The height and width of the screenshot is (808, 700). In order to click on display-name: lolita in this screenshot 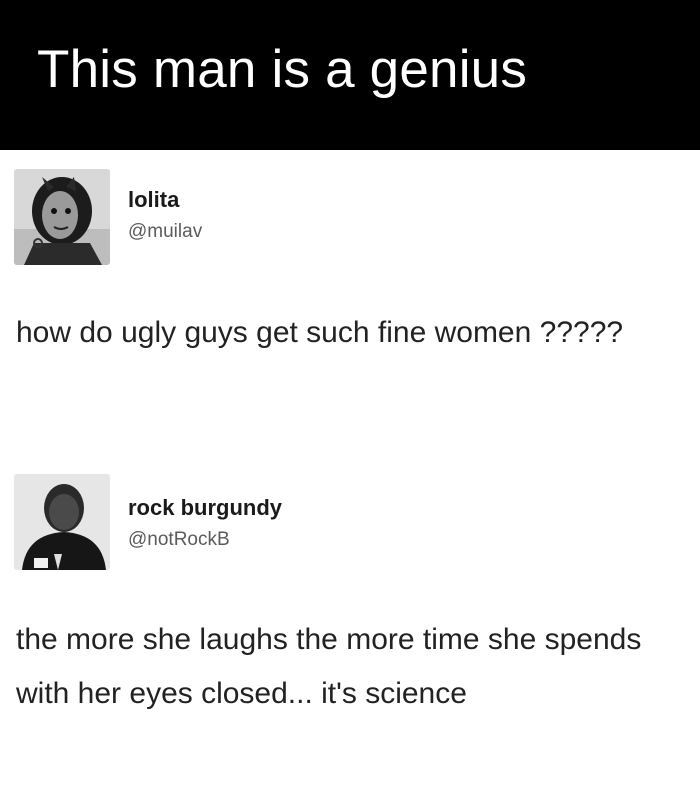, I will do `click(165, 200)`.